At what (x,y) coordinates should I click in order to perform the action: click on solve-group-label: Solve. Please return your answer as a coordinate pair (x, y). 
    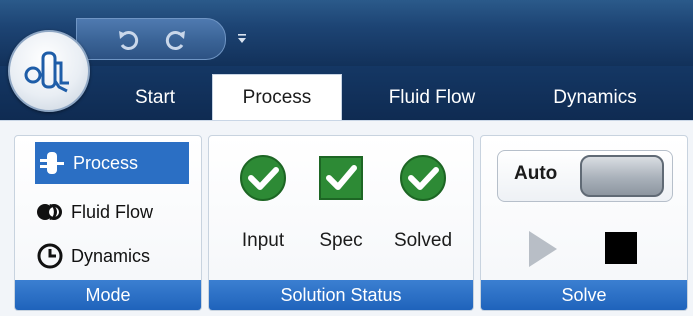
    Looking at the image, I should click on (584, 295).